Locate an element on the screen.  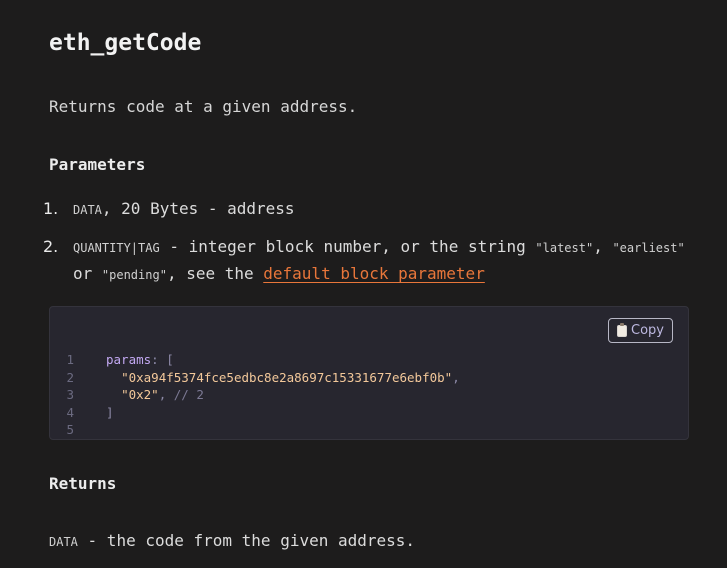
param-description: , 20 Bytes - address is located at coordinates (198, 208).